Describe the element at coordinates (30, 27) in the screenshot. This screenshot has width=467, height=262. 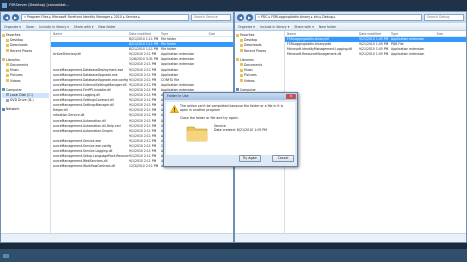
I see `command-open: Open` at that location.